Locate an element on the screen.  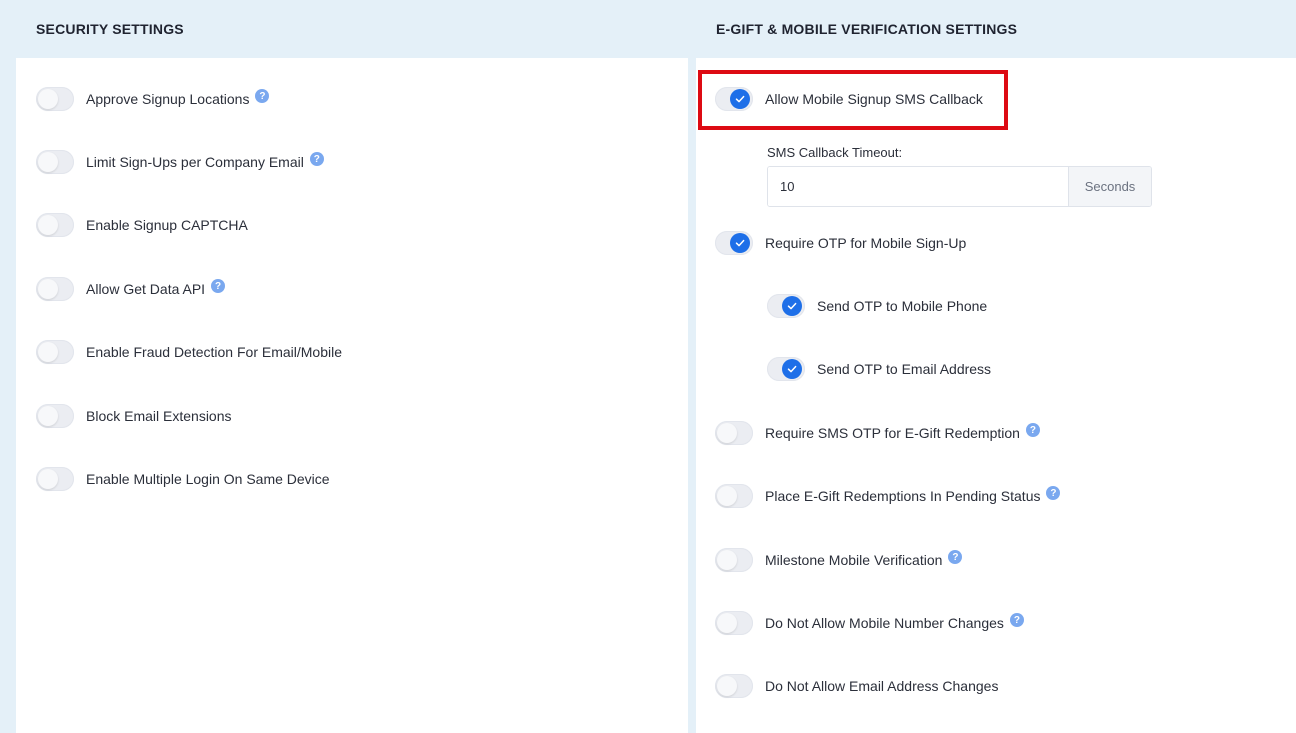
setting-sms-callback: Allow Mobile Signup SMS Callback is located at coordinates (849, 99).